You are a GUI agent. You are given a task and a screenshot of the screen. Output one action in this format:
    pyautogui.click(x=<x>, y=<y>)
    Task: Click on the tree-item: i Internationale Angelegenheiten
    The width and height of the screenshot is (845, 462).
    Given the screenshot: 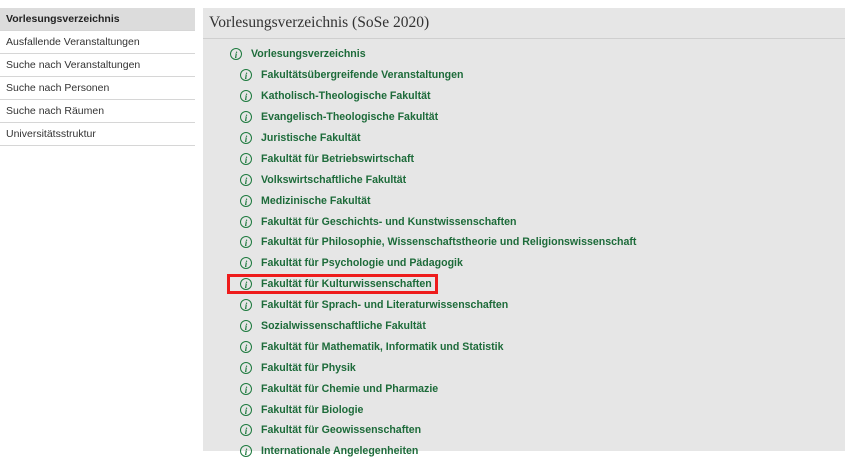 What is the action you would take?
    pyautogui.click(x=524, y=451)
    